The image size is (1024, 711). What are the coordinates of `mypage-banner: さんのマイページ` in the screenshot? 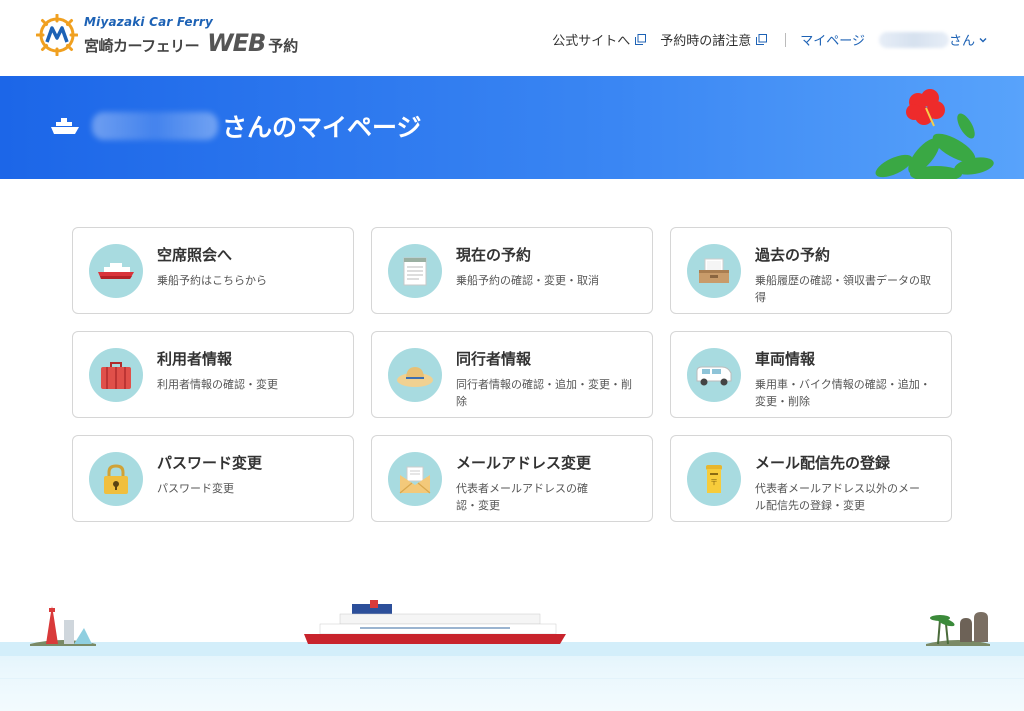 It's located at (512, 127).